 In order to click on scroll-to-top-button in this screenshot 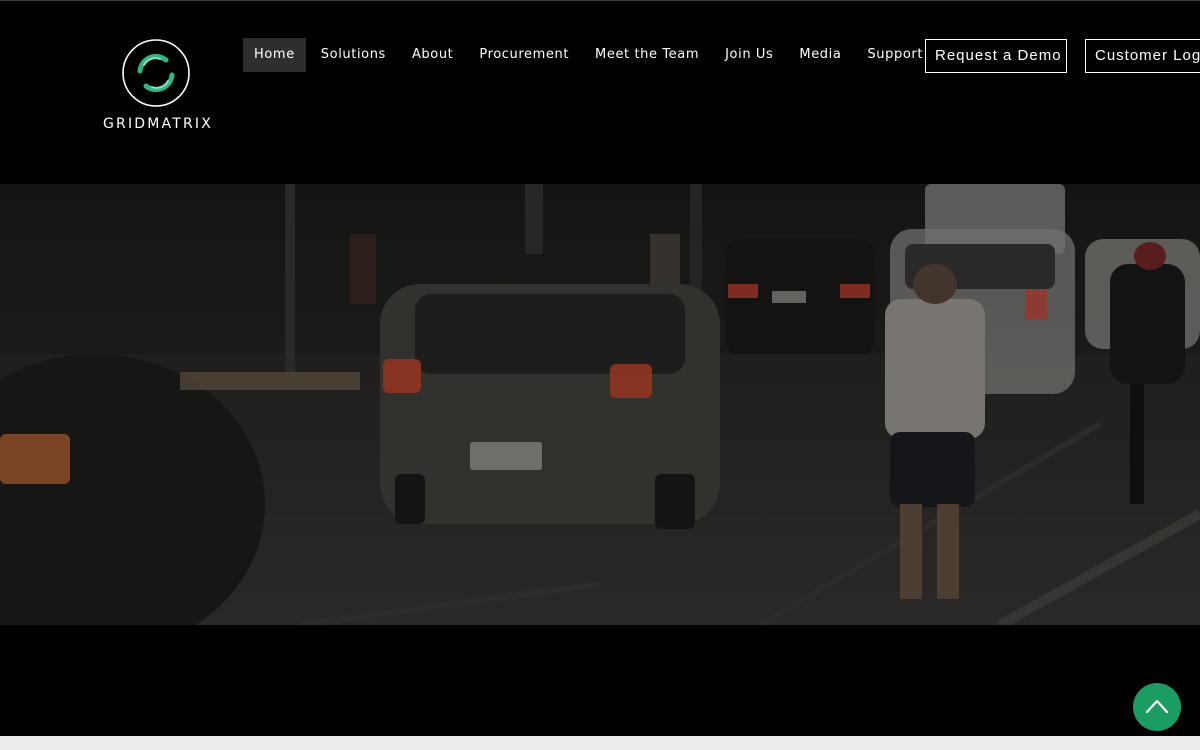, I will do `click(1157, 707)`.